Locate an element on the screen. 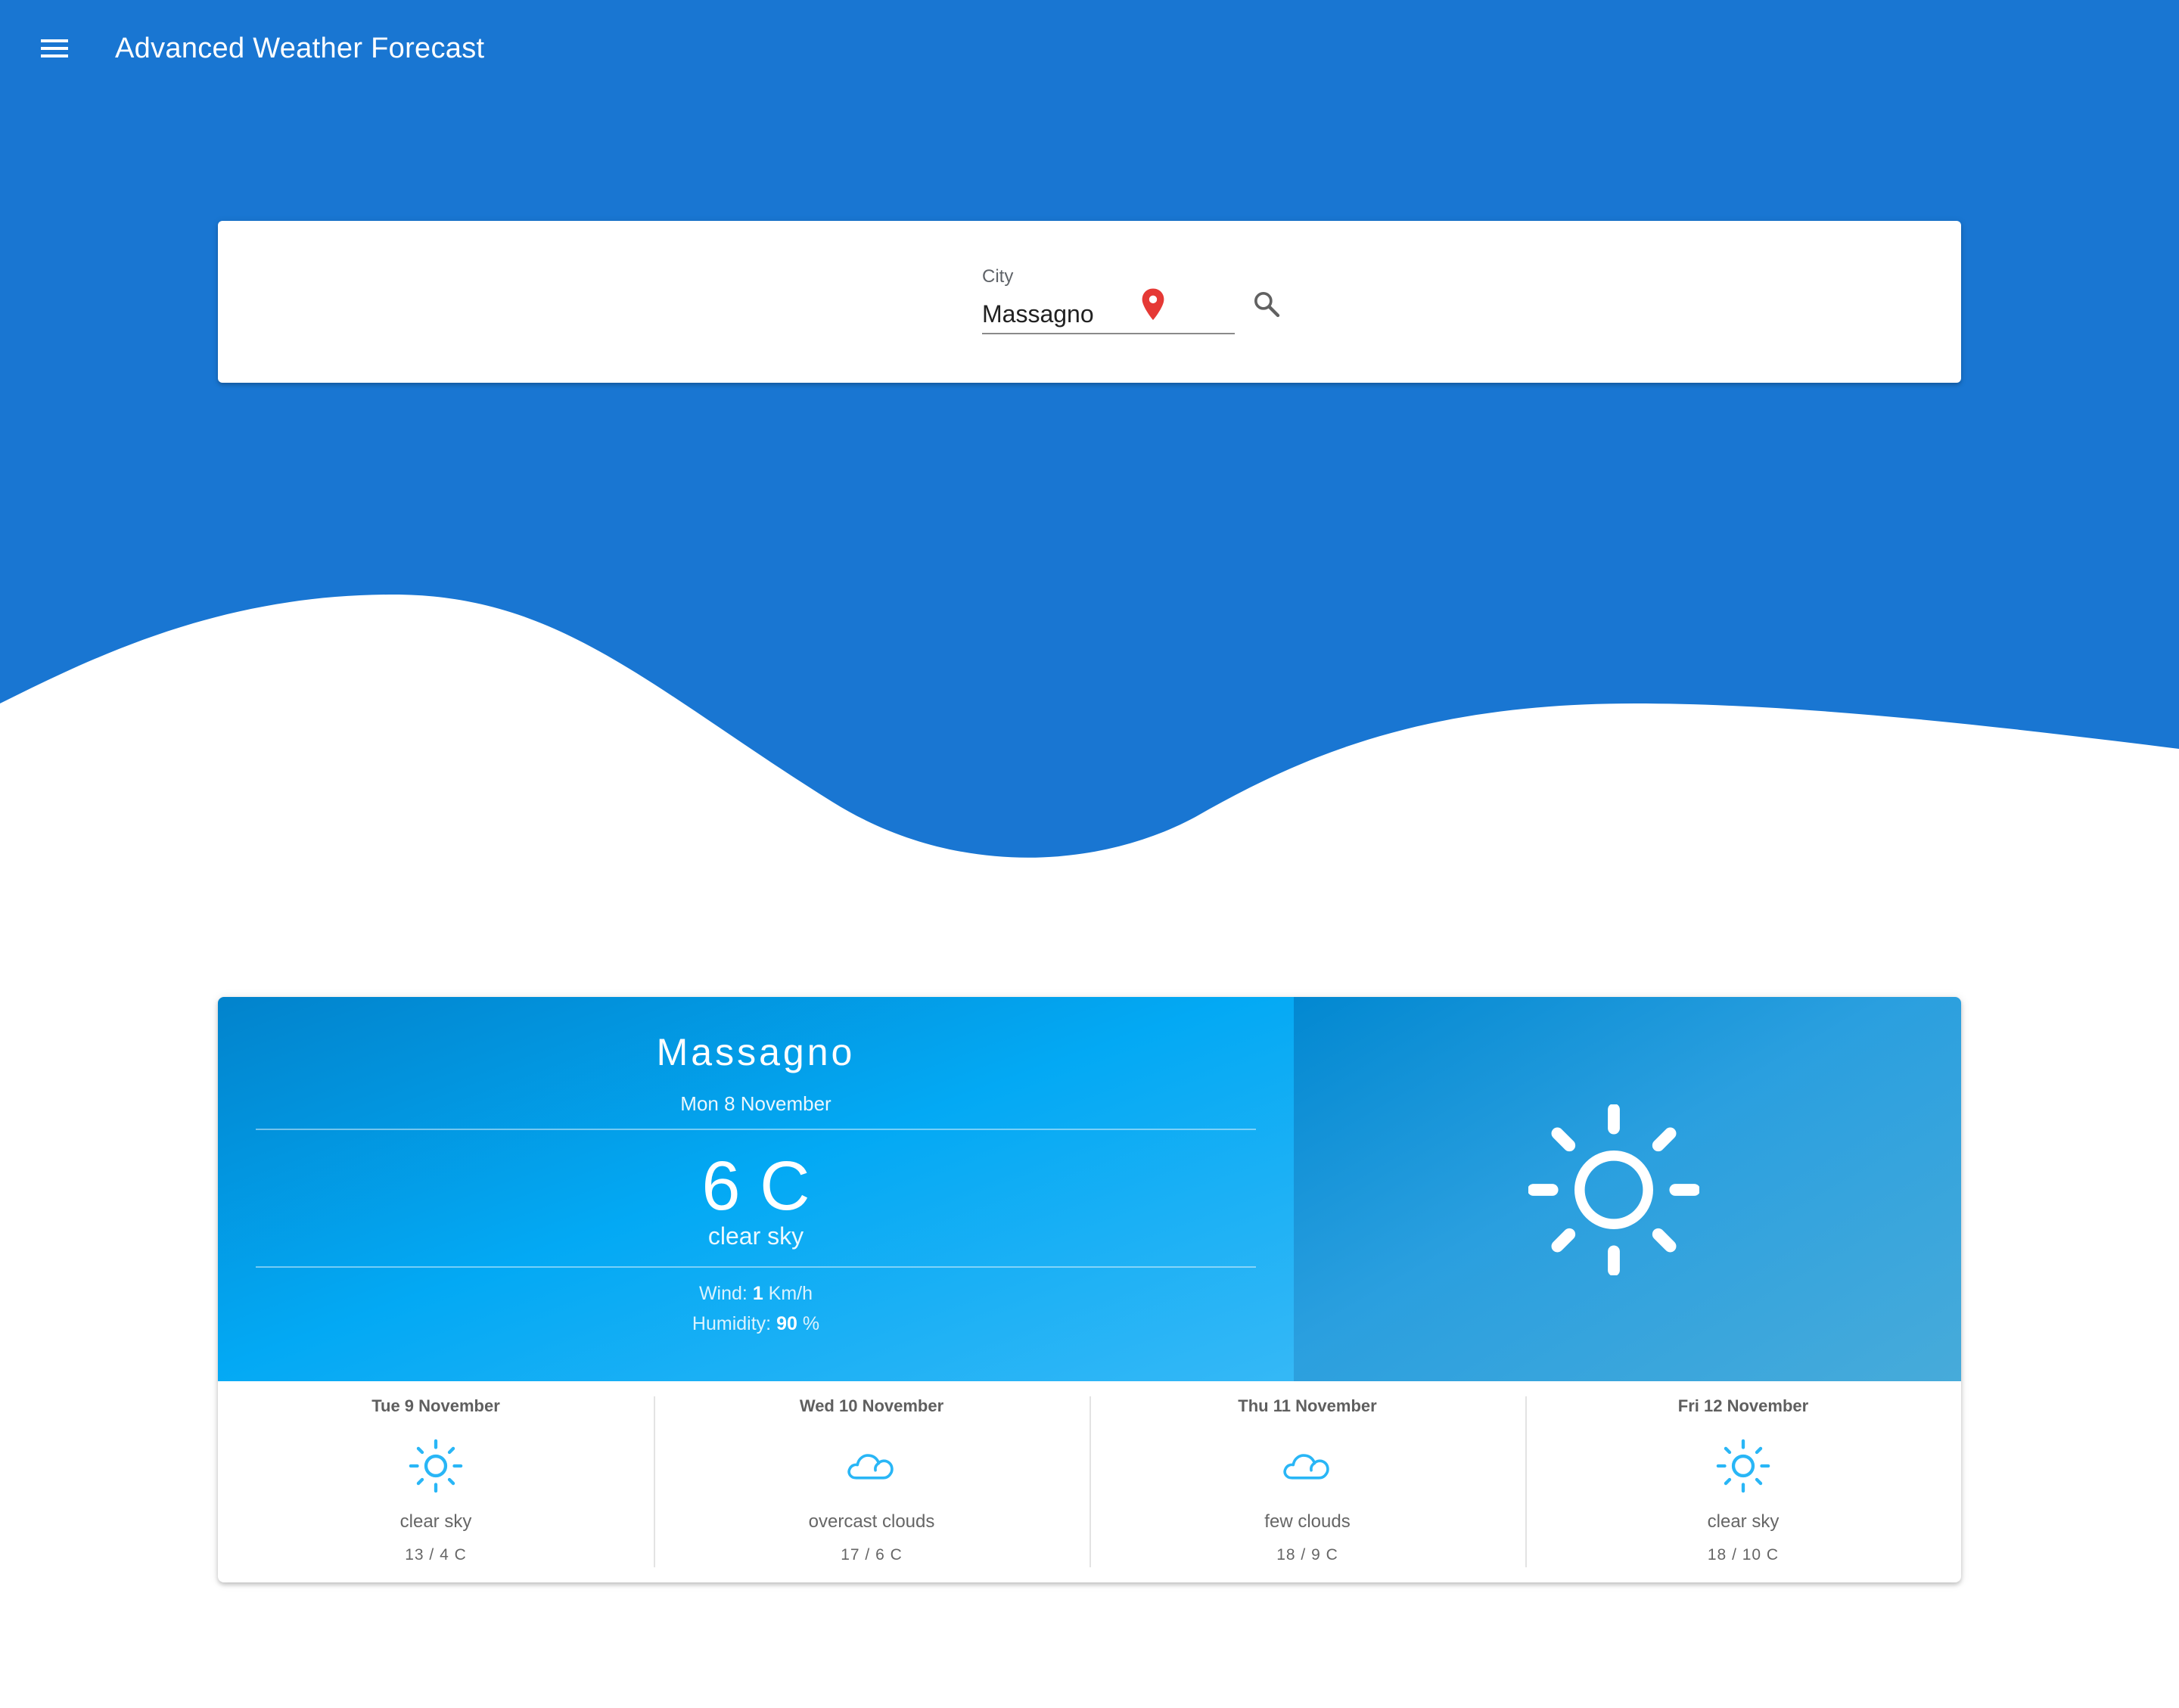 Image resolution: width=2179 pixels, height=1708 pixels. forecast-day: Wed 10 November overcast clouds 17 / 6 C is located at coordinates (872, 1482).